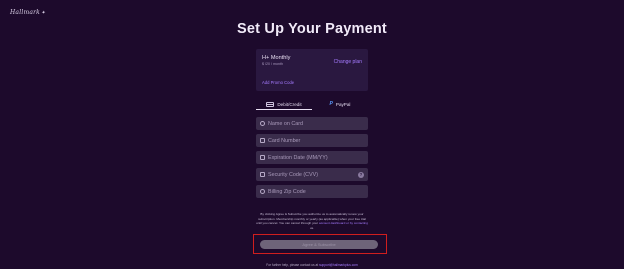 This screenshot has height=269, width=624. I want to click on lock-icon, so click(262, 174).